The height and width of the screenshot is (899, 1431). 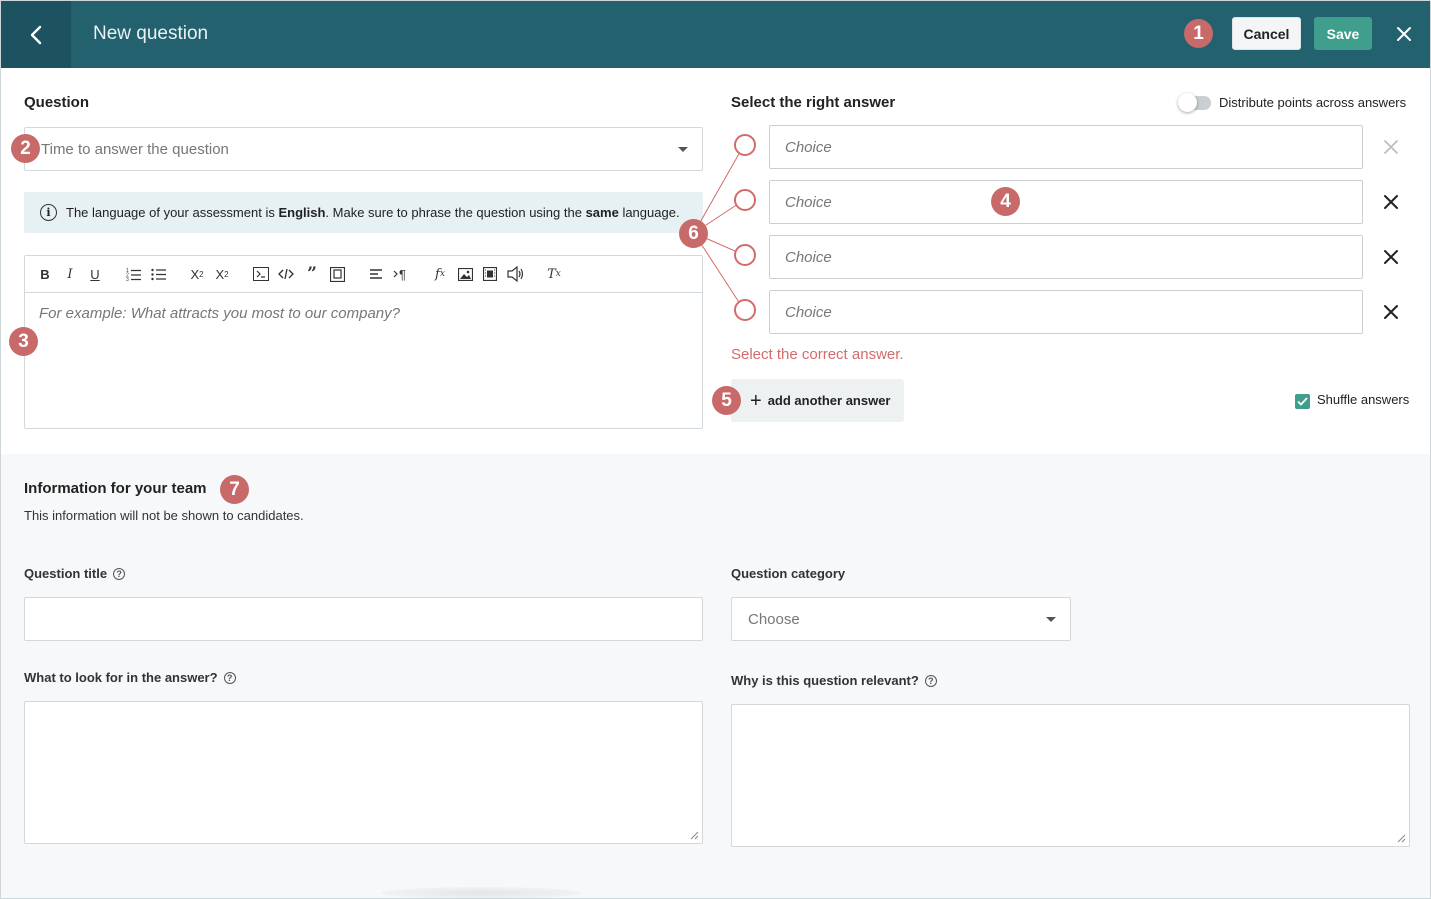 I want to click on scroll-shadow, so click(x=481, y=892).